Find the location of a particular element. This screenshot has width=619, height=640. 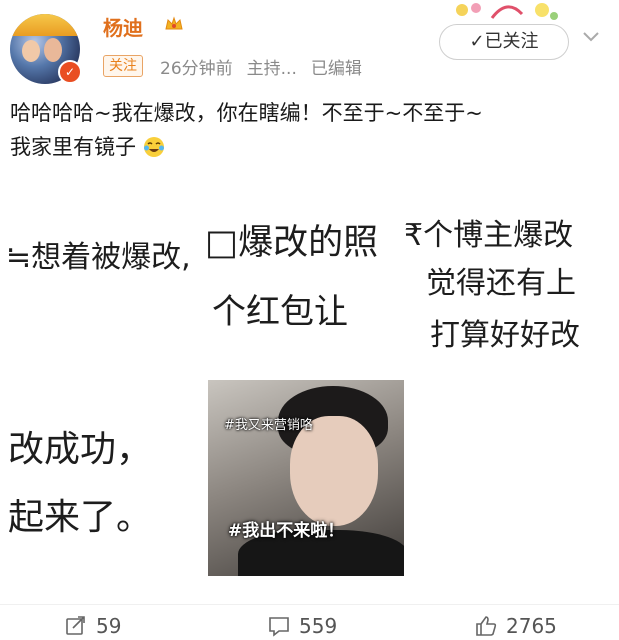

post-meta: 26分钟前 主持... 已编辑 is located at coordinates (268, 66).